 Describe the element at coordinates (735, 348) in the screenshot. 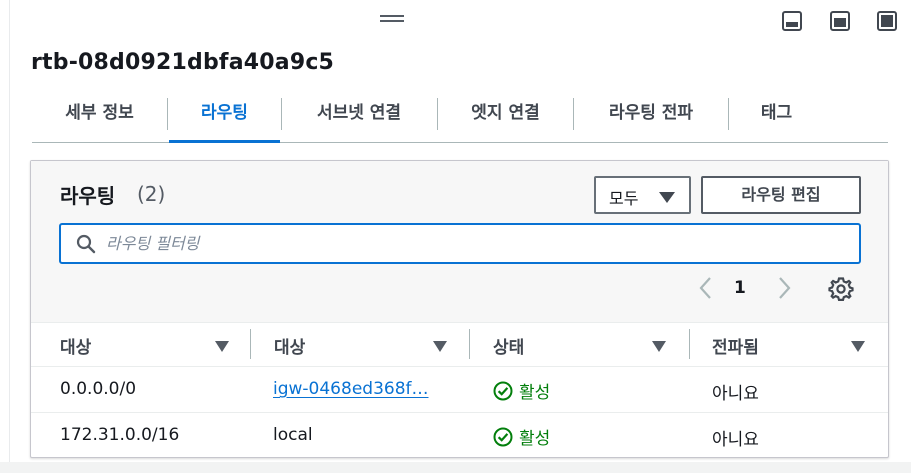

I see `column-label: 전파됨` at that location.